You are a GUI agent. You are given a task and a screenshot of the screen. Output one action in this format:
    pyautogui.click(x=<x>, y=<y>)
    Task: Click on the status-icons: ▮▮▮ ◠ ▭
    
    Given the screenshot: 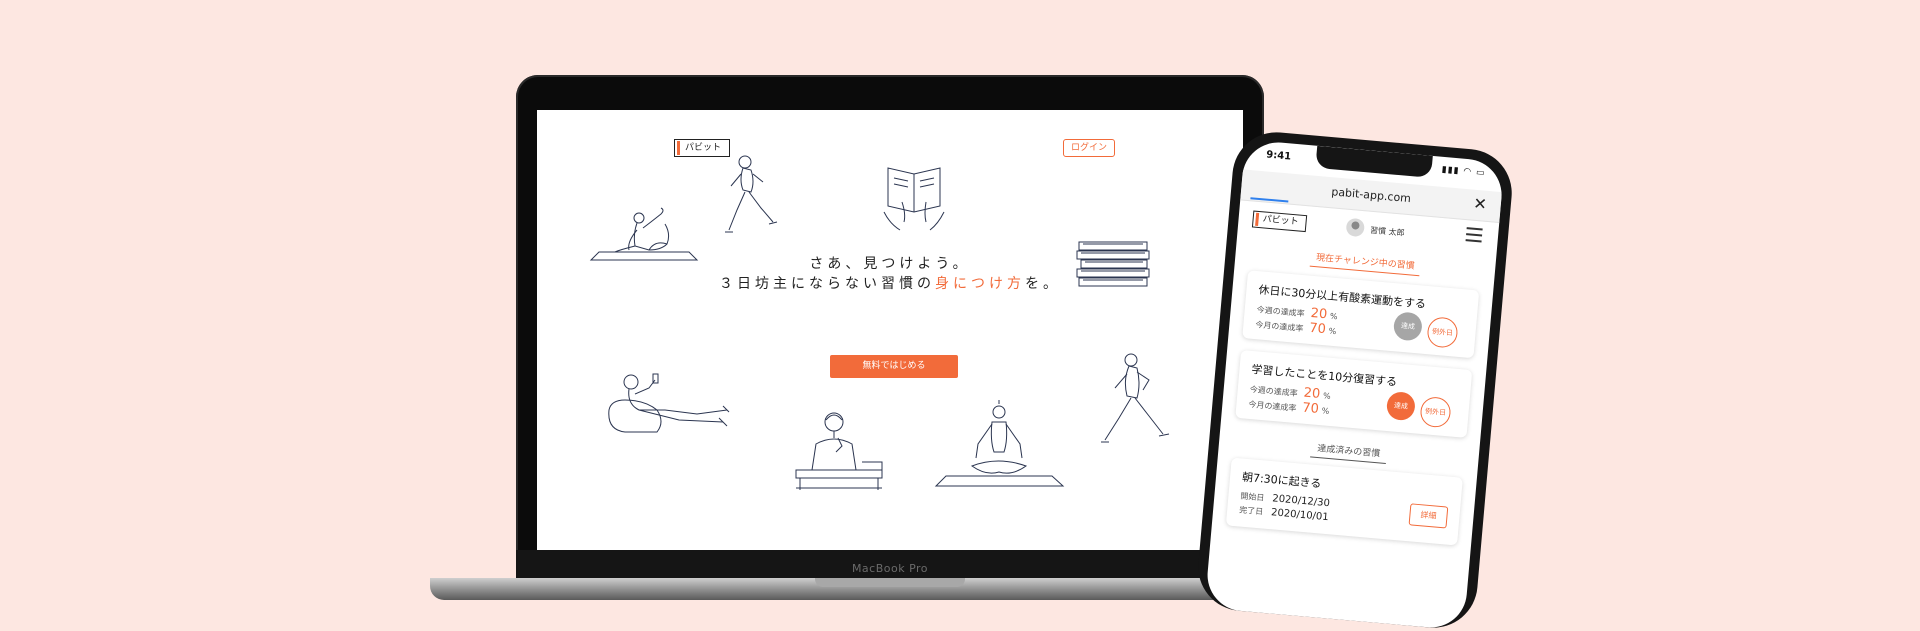 What is the action you would take?
    pyautogui.click(x=1463, y=171)
    